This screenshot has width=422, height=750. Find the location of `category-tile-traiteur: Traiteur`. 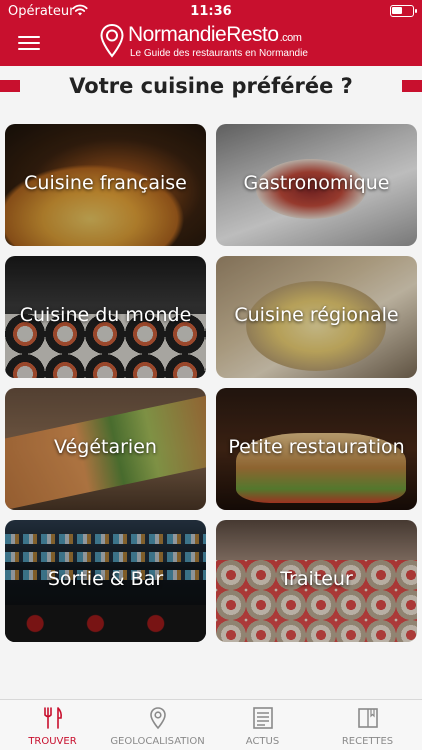

category-tile-traiteur: Traiteur is located at coordinates (316, 581).